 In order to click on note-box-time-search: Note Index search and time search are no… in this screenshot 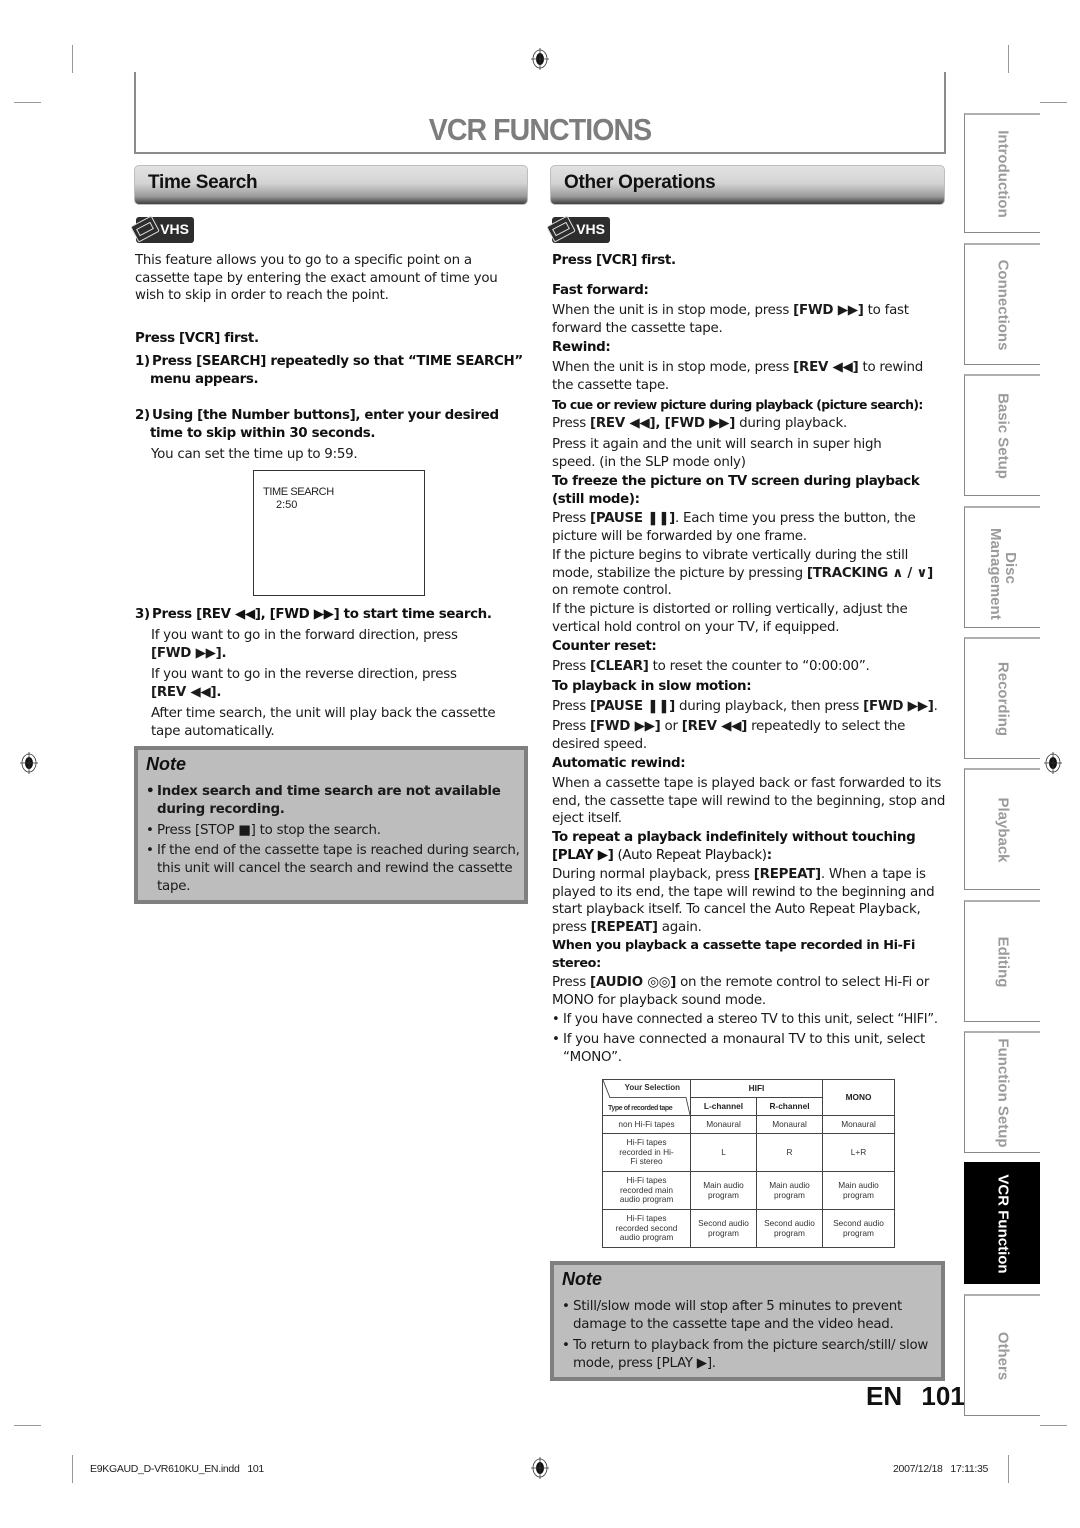, I will do `click(331, 825)`.